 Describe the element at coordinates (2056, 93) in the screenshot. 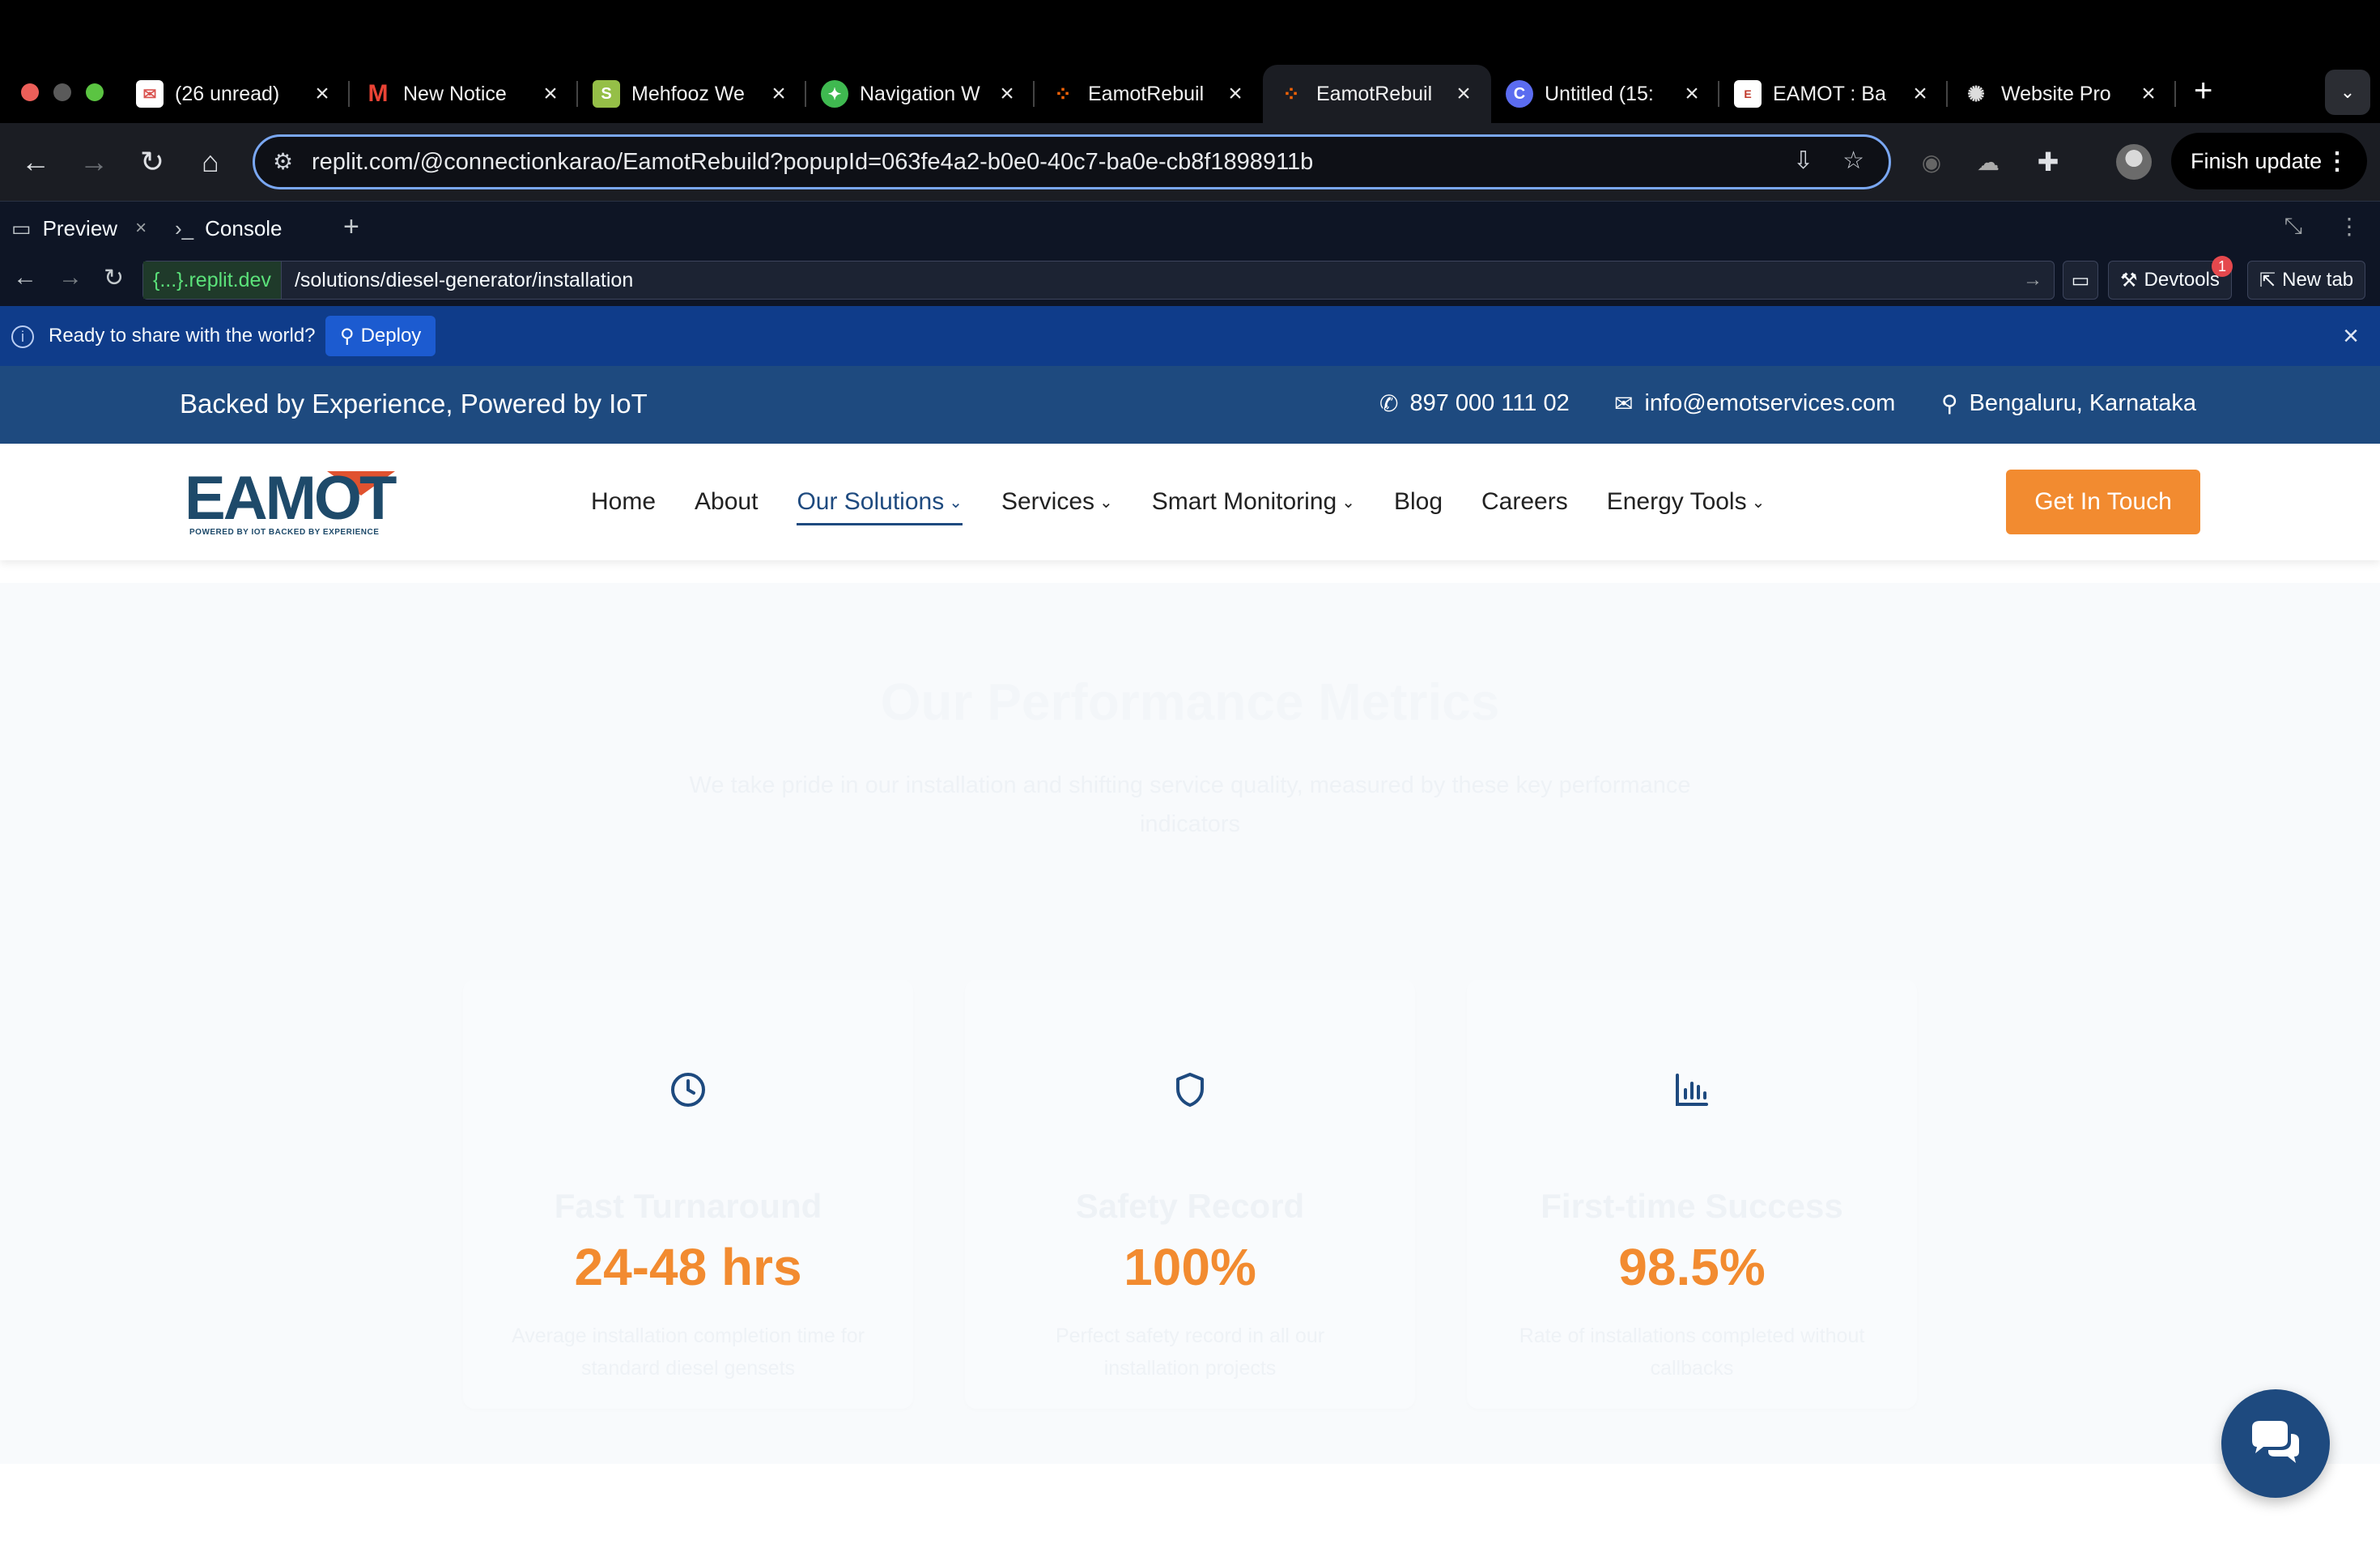

I see `tab-title: Website Pro` at that location.